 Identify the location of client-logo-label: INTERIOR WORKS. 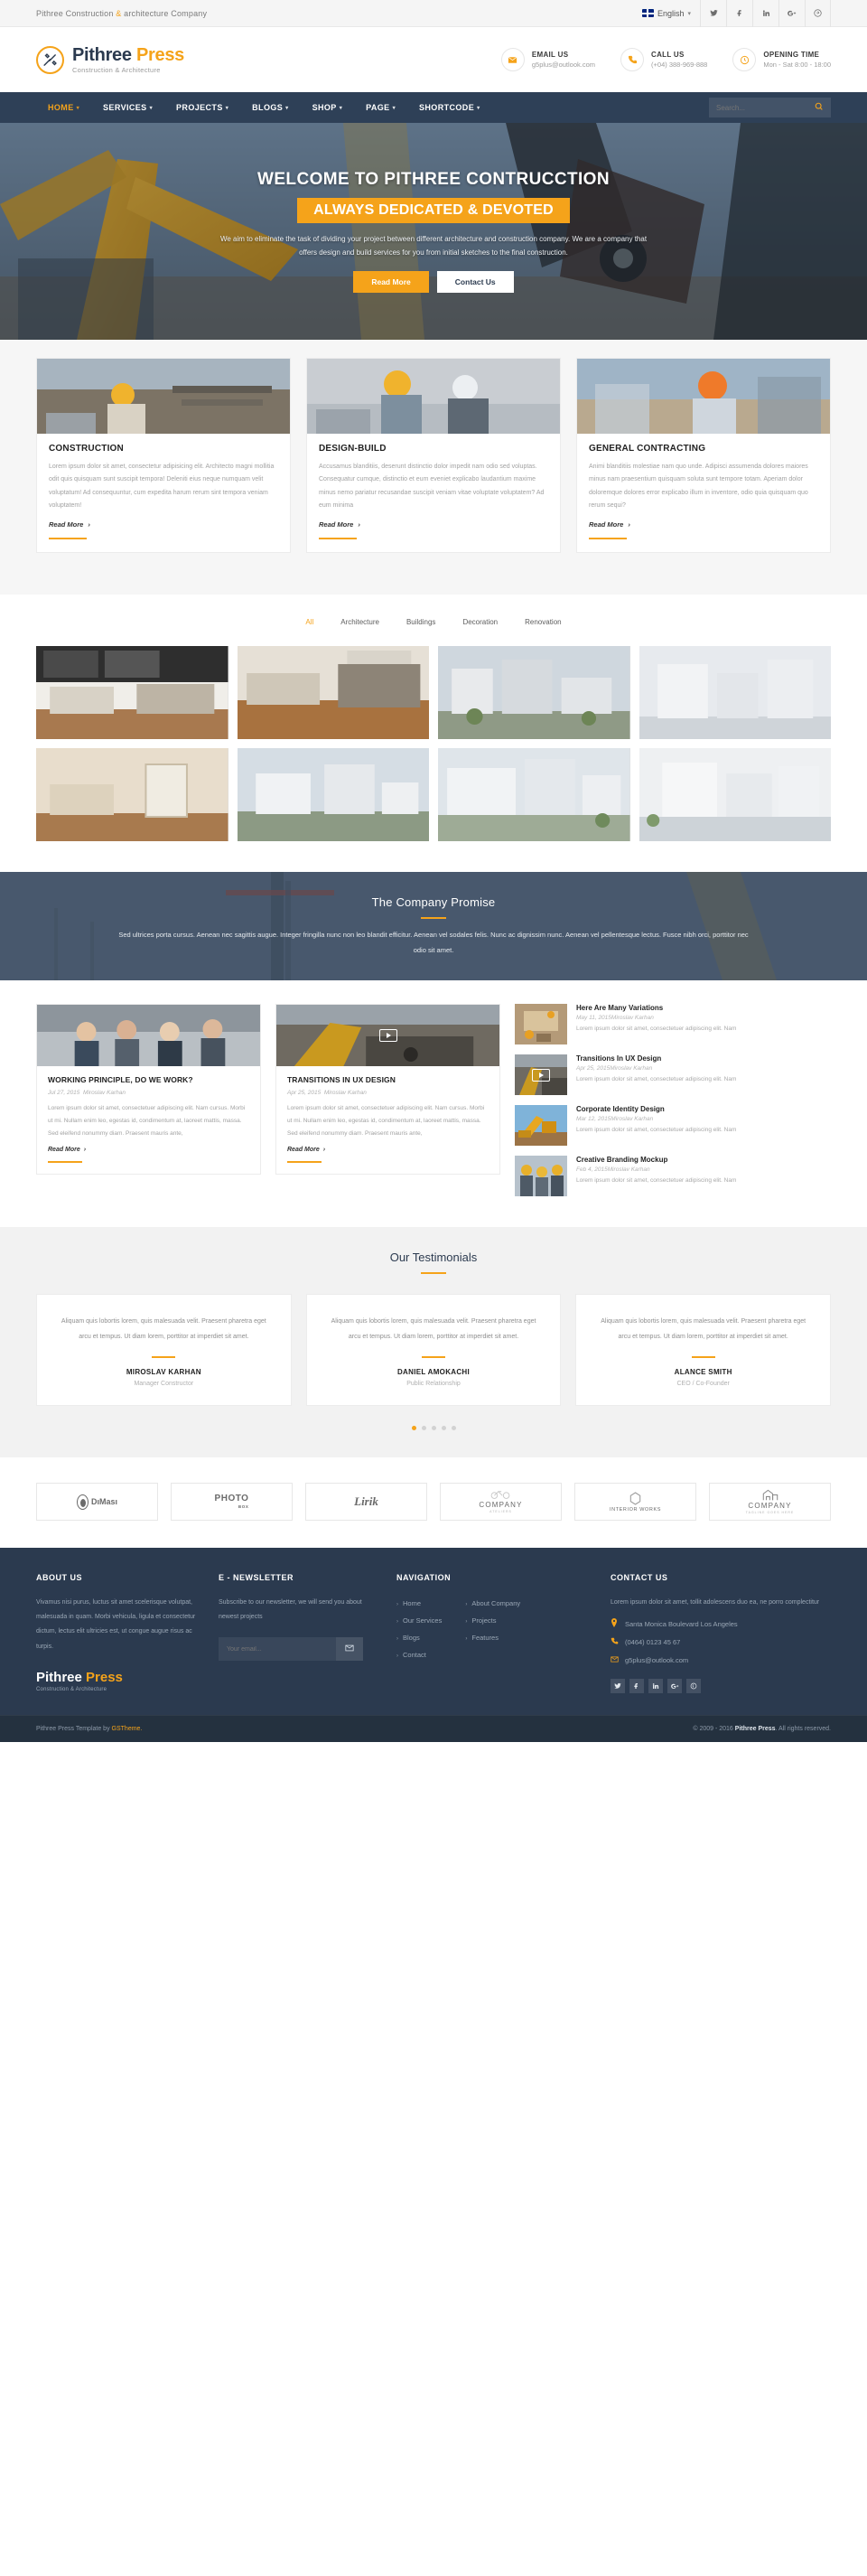
(636, 1509).